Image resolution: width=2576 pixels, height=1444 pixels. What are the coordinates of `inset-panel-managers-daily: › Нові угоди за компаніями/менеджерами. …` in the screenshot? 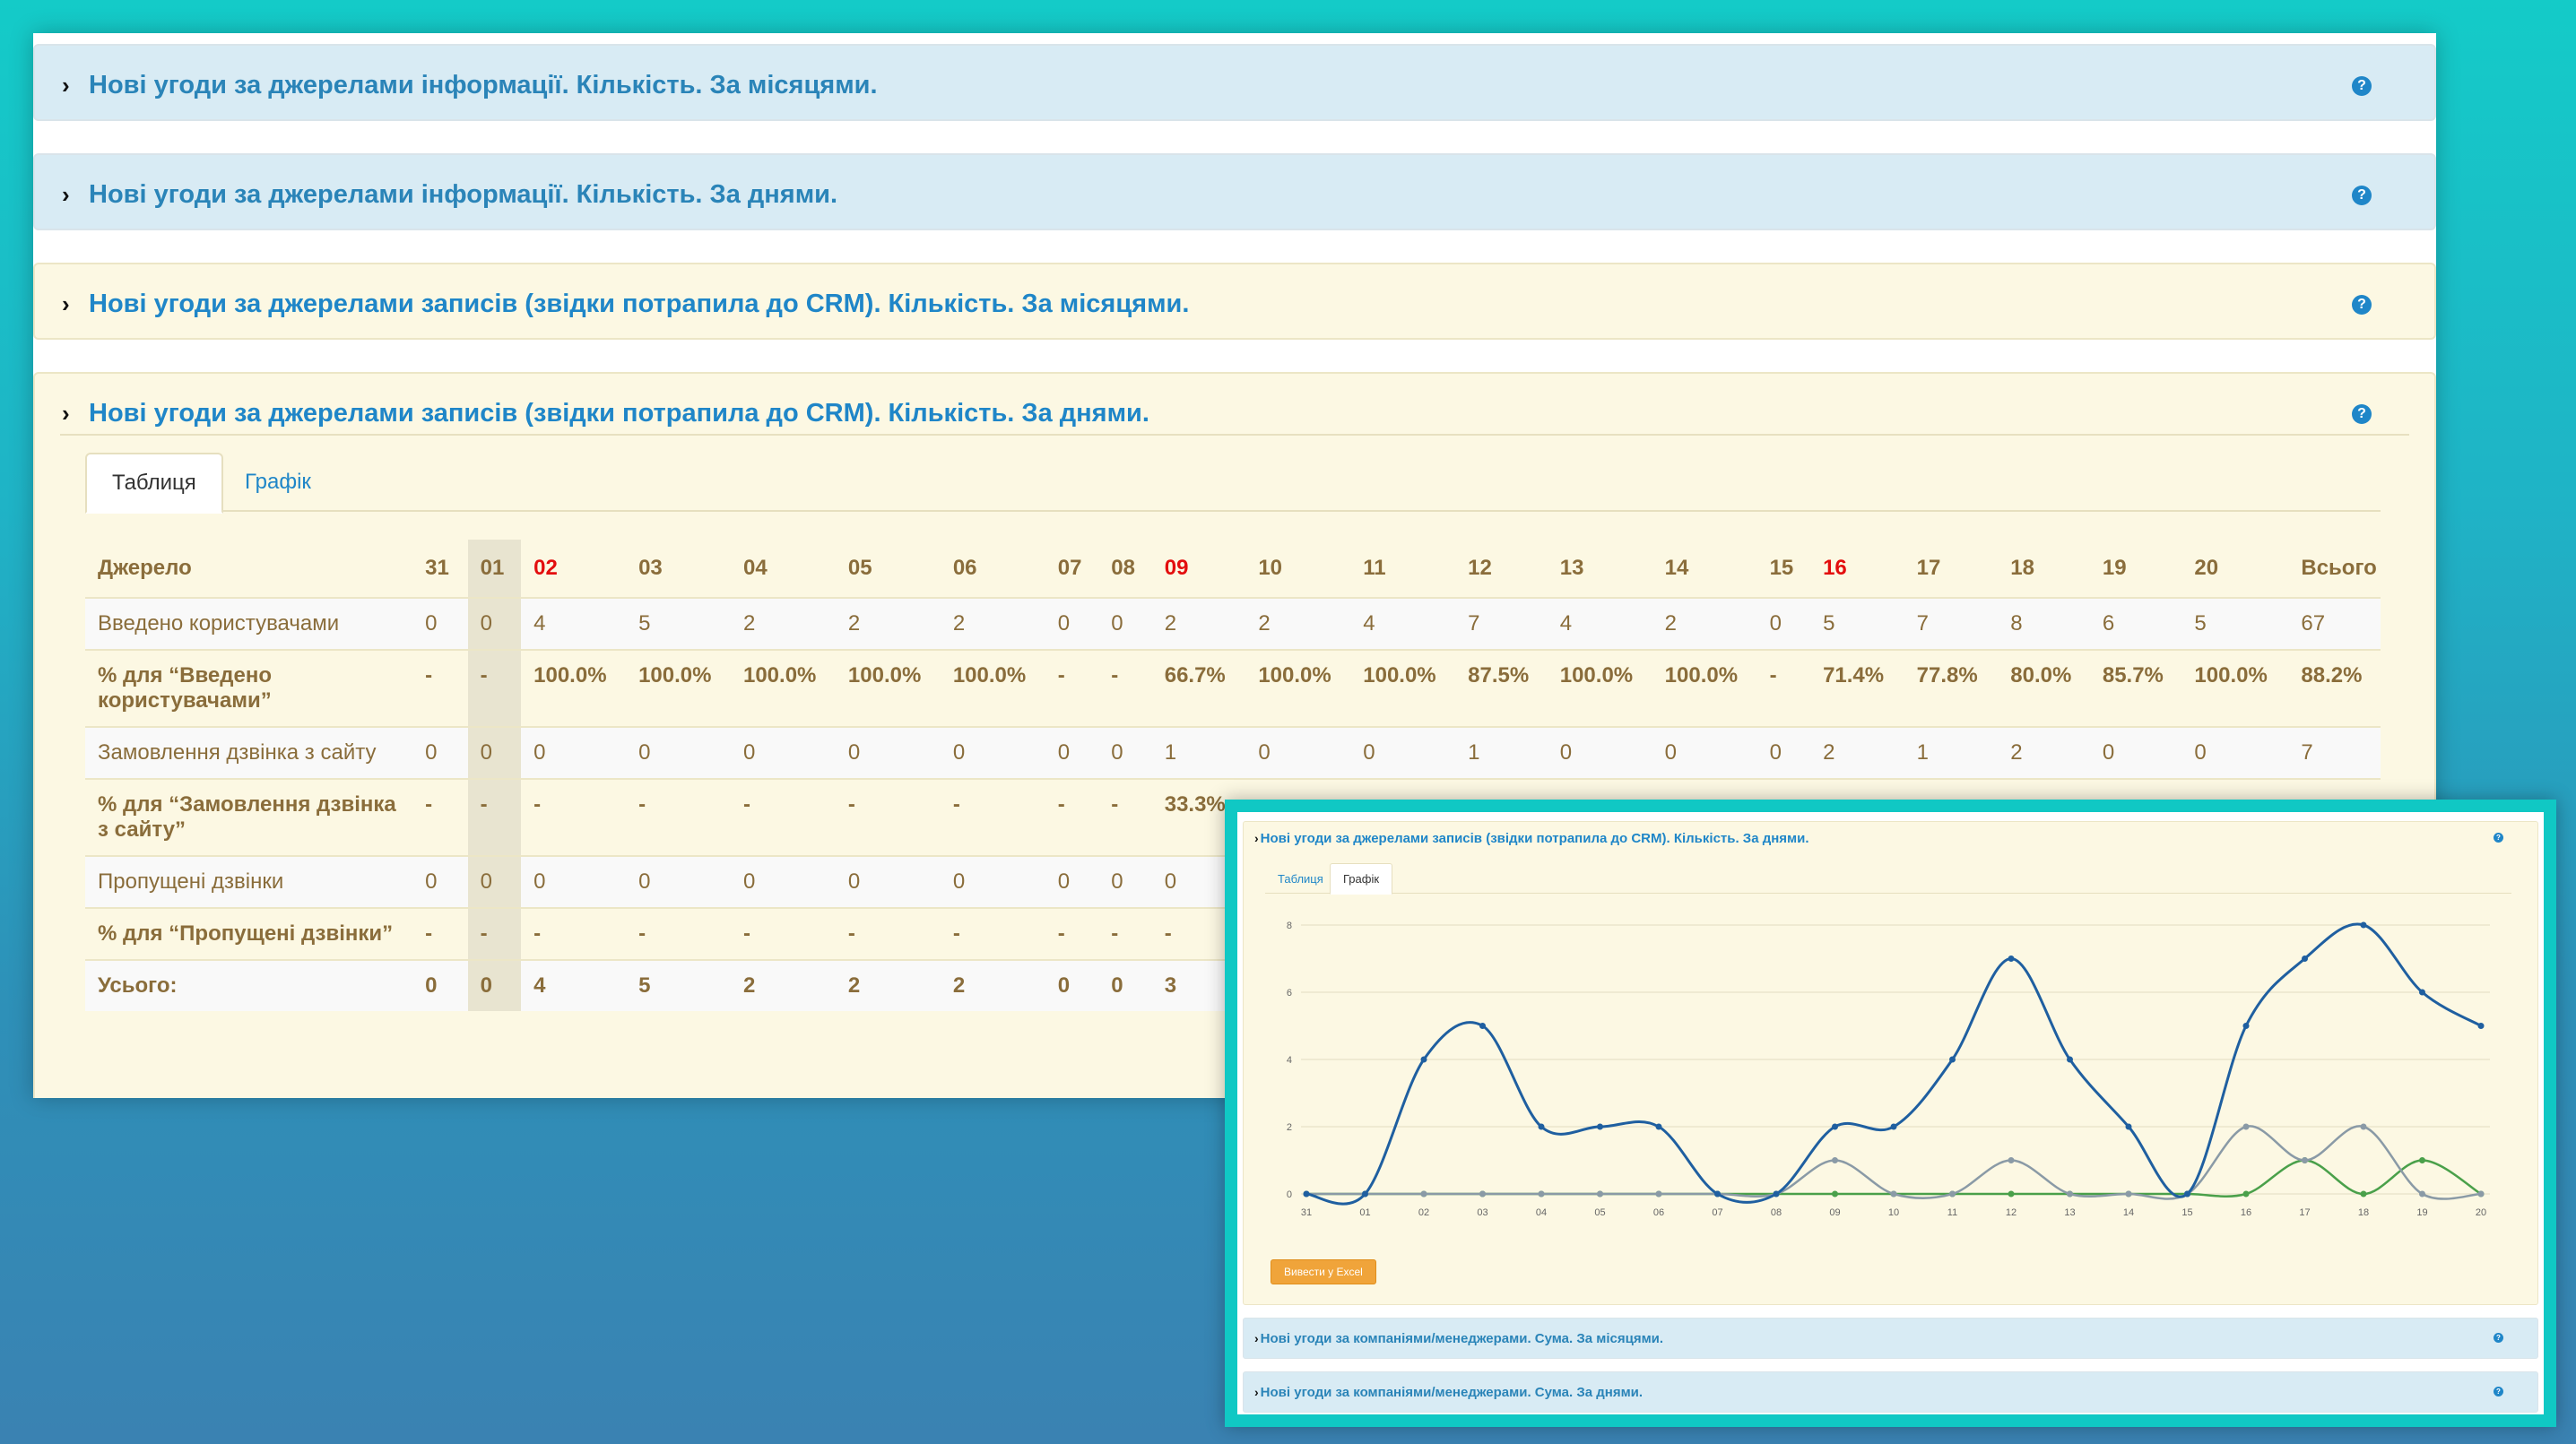 It's located at (1890, 1392).